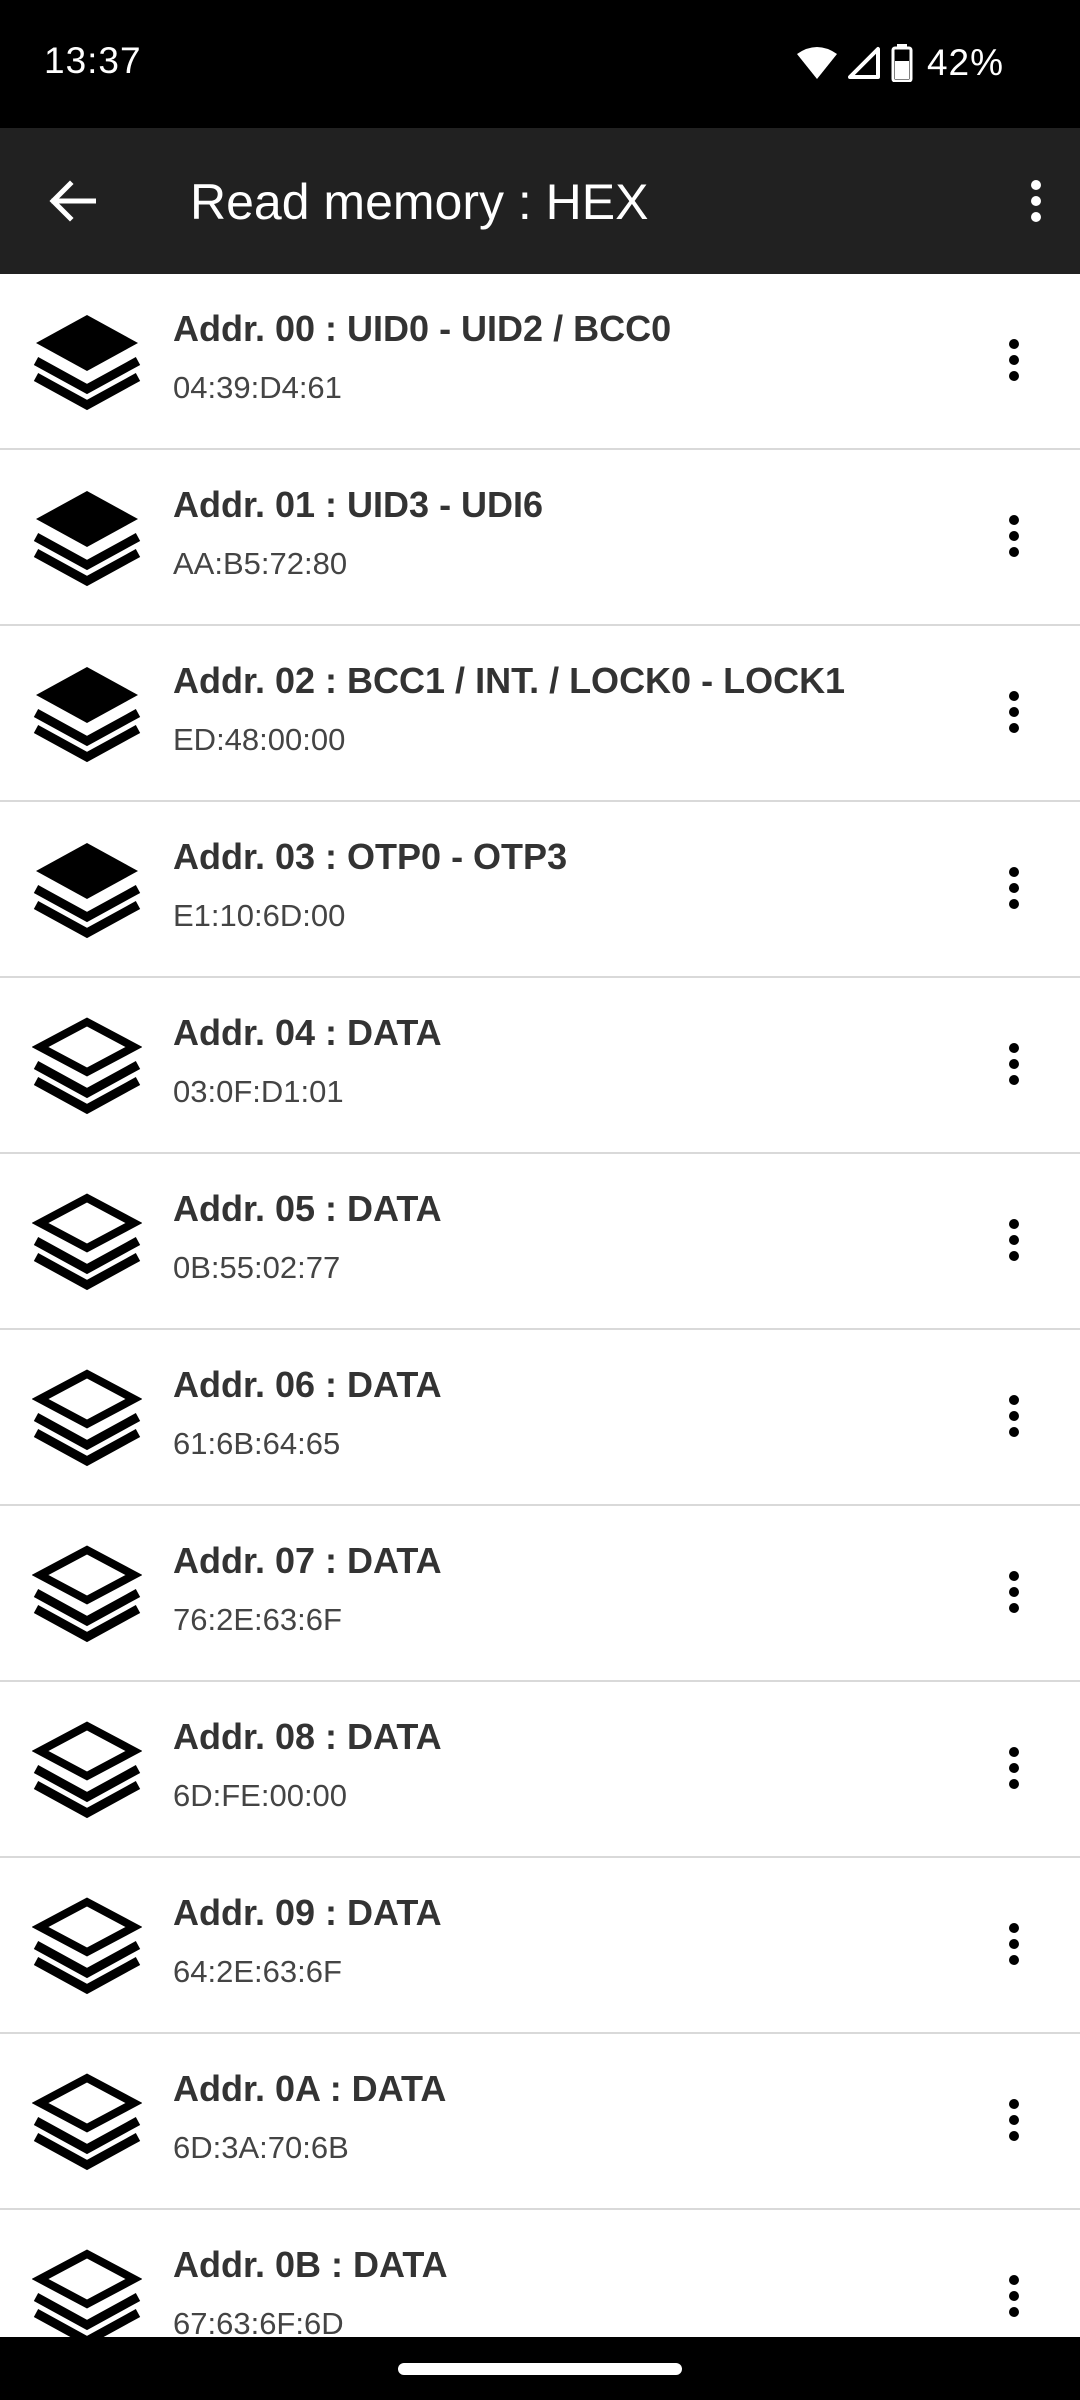  Describe the element at coordinates (257, 1619) in the screenshot. I see `row-value: 76:2E:63:6F` at that location.